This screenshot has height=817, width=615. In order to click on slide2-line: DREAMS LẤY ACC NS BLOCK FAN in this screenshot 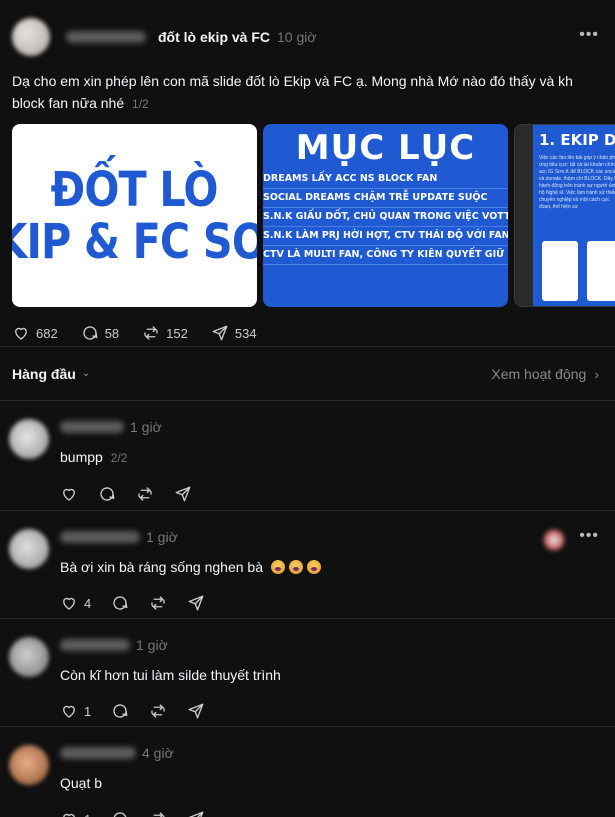, I will do `click(385, 179)`.